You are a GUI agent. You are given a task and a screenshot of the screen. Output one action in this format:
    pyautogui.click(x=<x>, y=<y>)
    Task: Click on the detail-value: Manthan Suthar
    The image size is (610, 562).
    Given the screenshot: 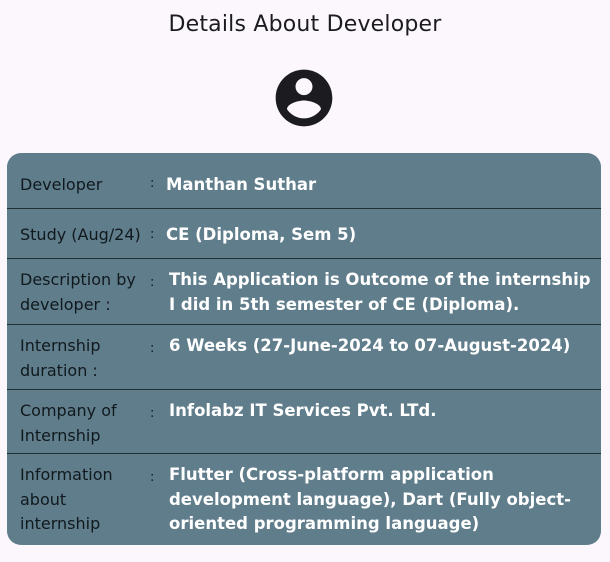 What is the action you would take?
    pyautogui.click(x=241, y=184)
    